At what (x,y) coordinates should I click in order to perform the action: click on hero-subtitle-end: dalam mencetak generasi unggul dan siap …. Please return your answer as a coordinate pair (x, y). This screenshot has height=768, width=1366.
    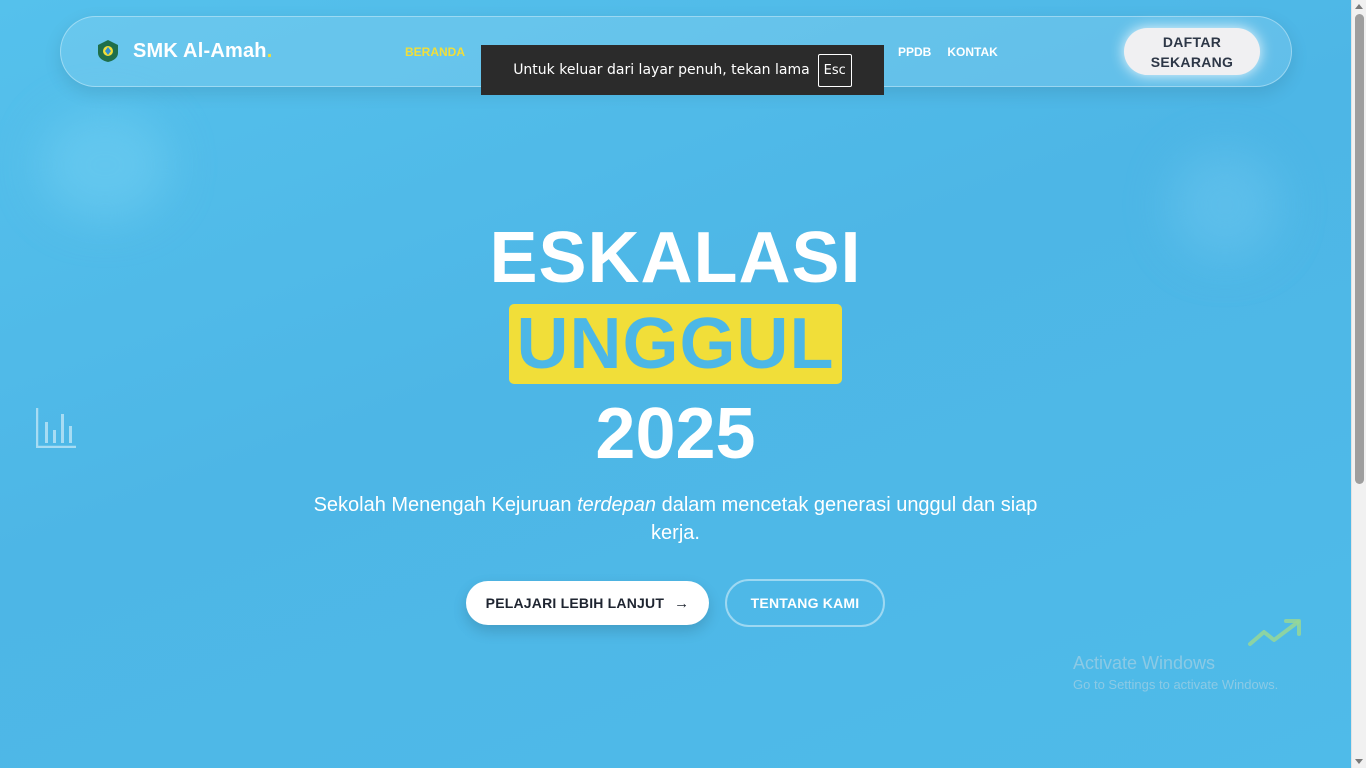
    Looking at the image, I should click on (844, 519).